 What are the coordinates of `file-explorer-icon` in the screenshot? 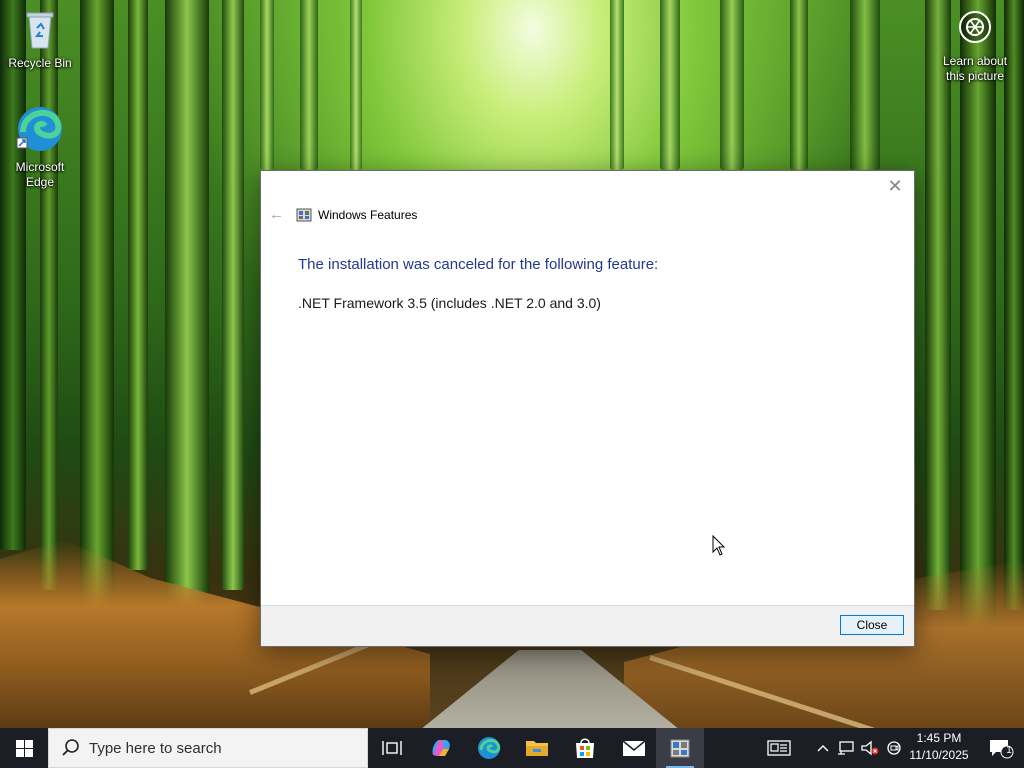 It's located at (537, 748).